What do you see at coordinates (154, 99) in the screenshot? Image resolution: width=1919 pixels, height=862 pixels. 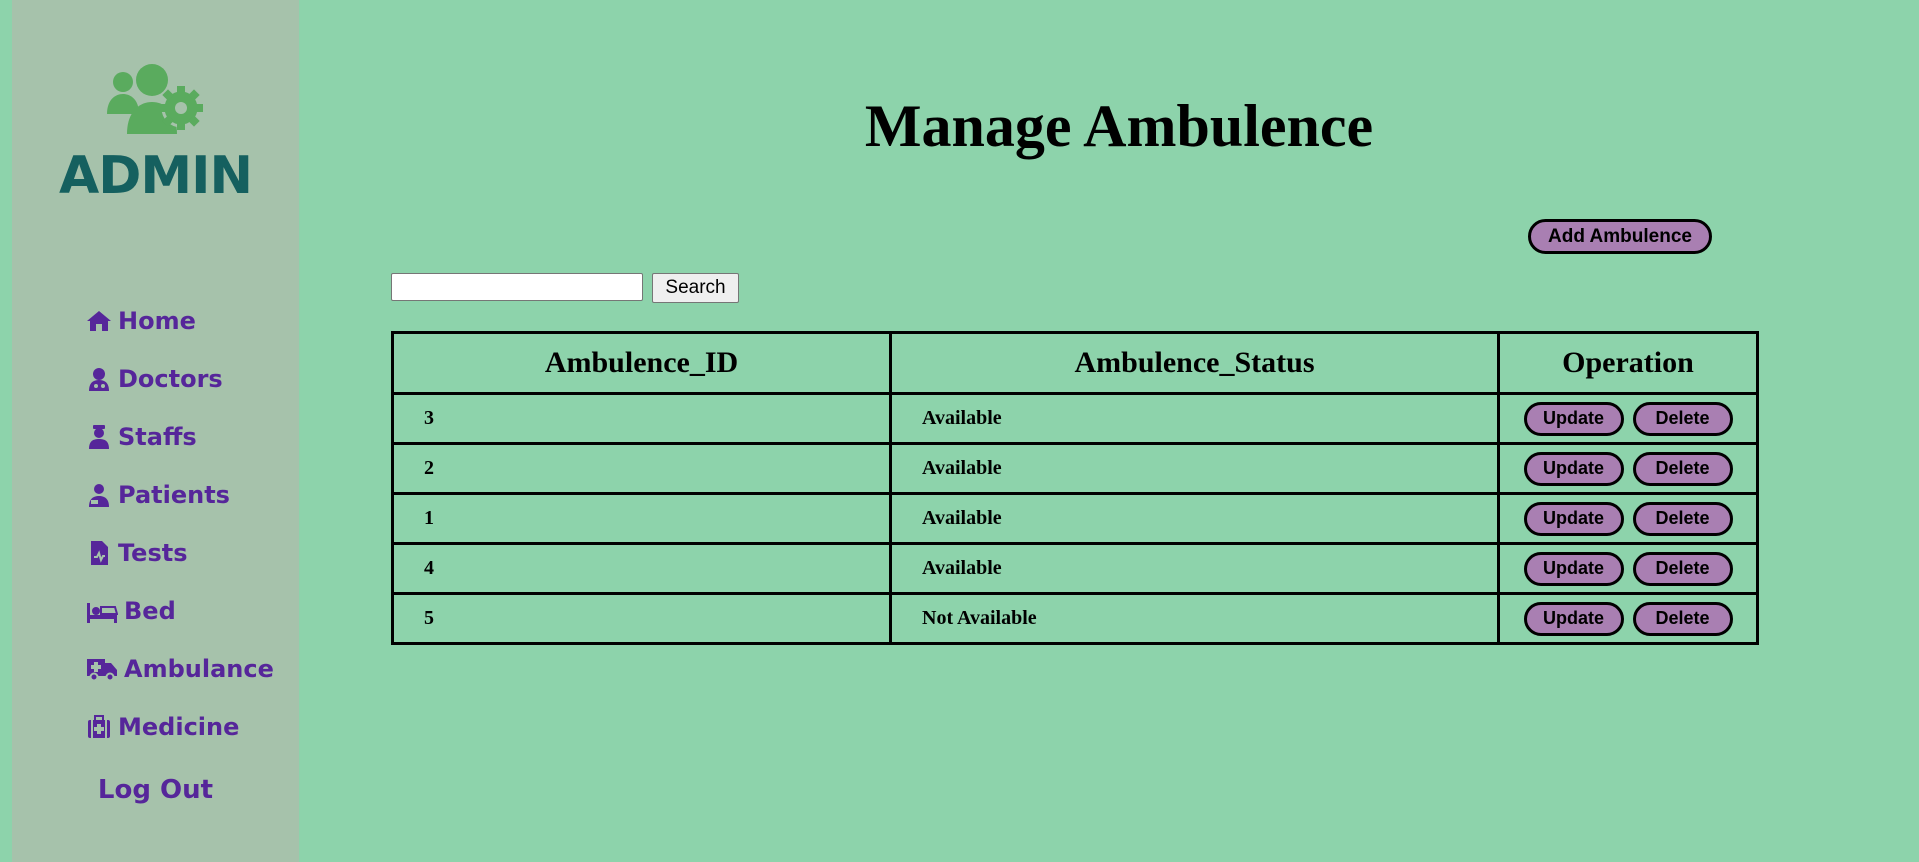 I see `users-gear-icon` at bounding box center [154, 99].